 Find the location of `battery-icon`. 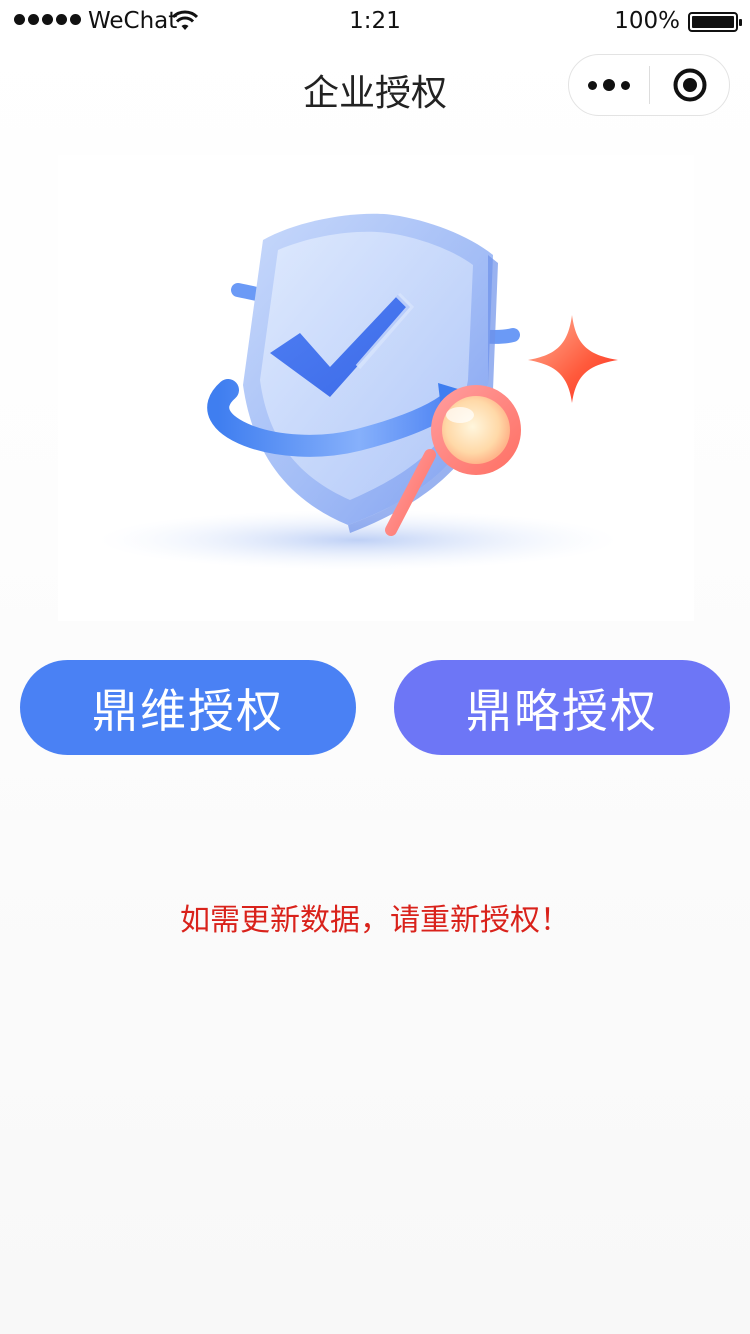

battery-icon is located at coordinates (715, 22).